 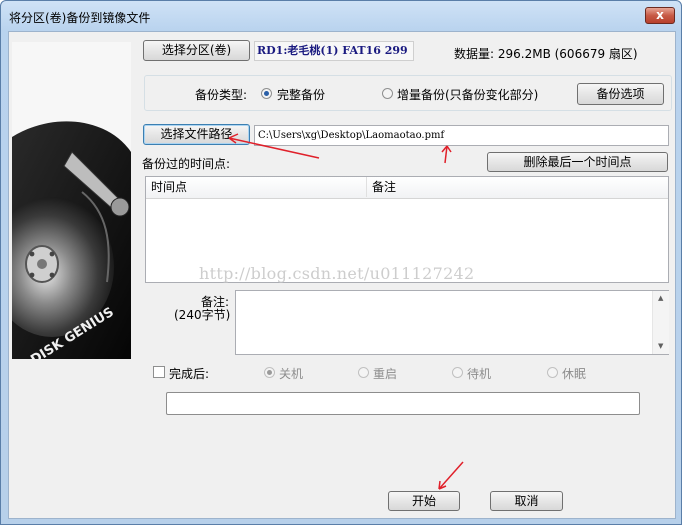 What do you see at coordinates (451, 475) in the screenshot?
I see `arrow-to-start` at bounding box center [451, 475].